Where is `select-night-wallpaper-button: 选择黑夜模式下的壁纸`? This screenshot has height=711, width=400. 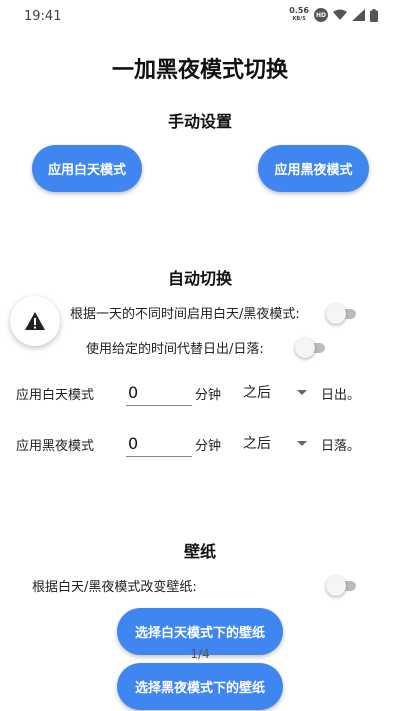
select-night-wallpaper-button: 选择黑夜模式下的壁纸 is located at coordinates (200, 686).